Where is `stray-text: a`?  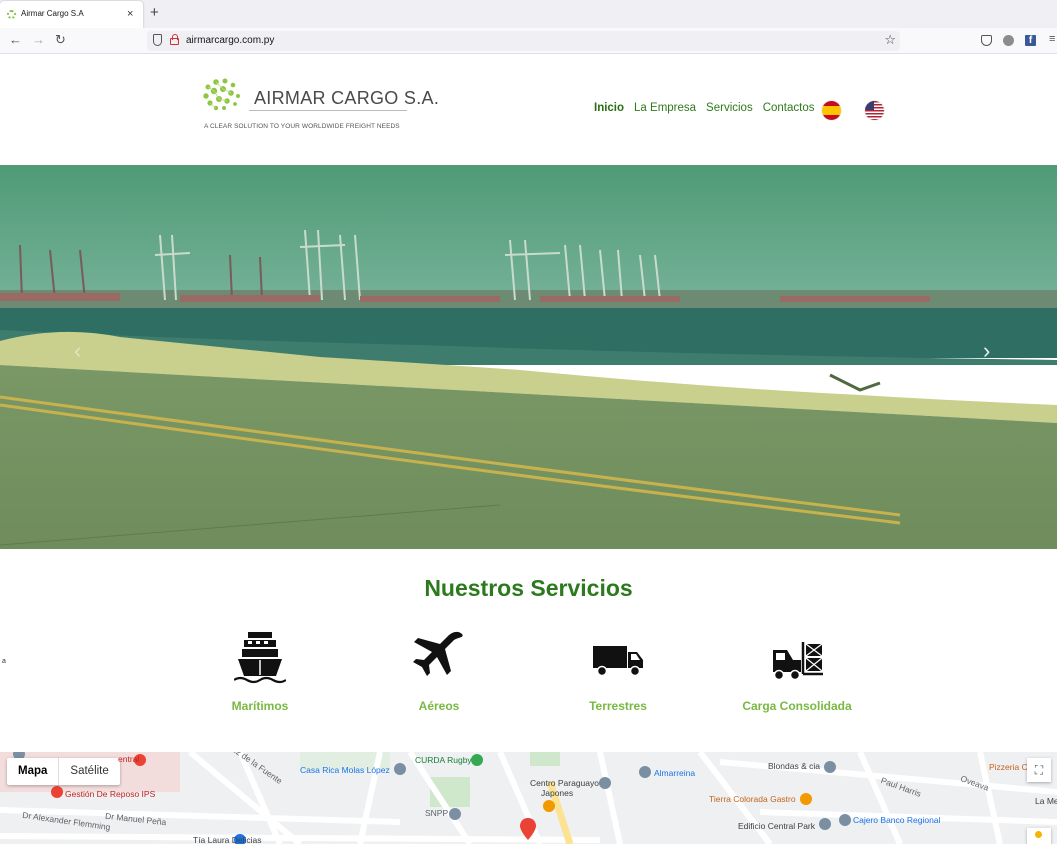 stray-text: a is located at coordinates (4, 661).